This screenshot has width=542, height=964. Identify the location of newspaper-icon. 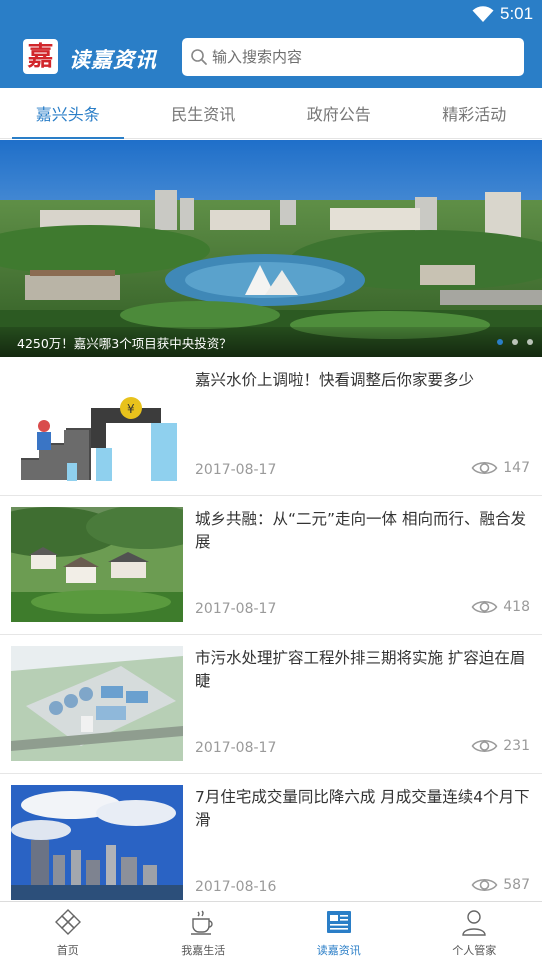
(338, 922).